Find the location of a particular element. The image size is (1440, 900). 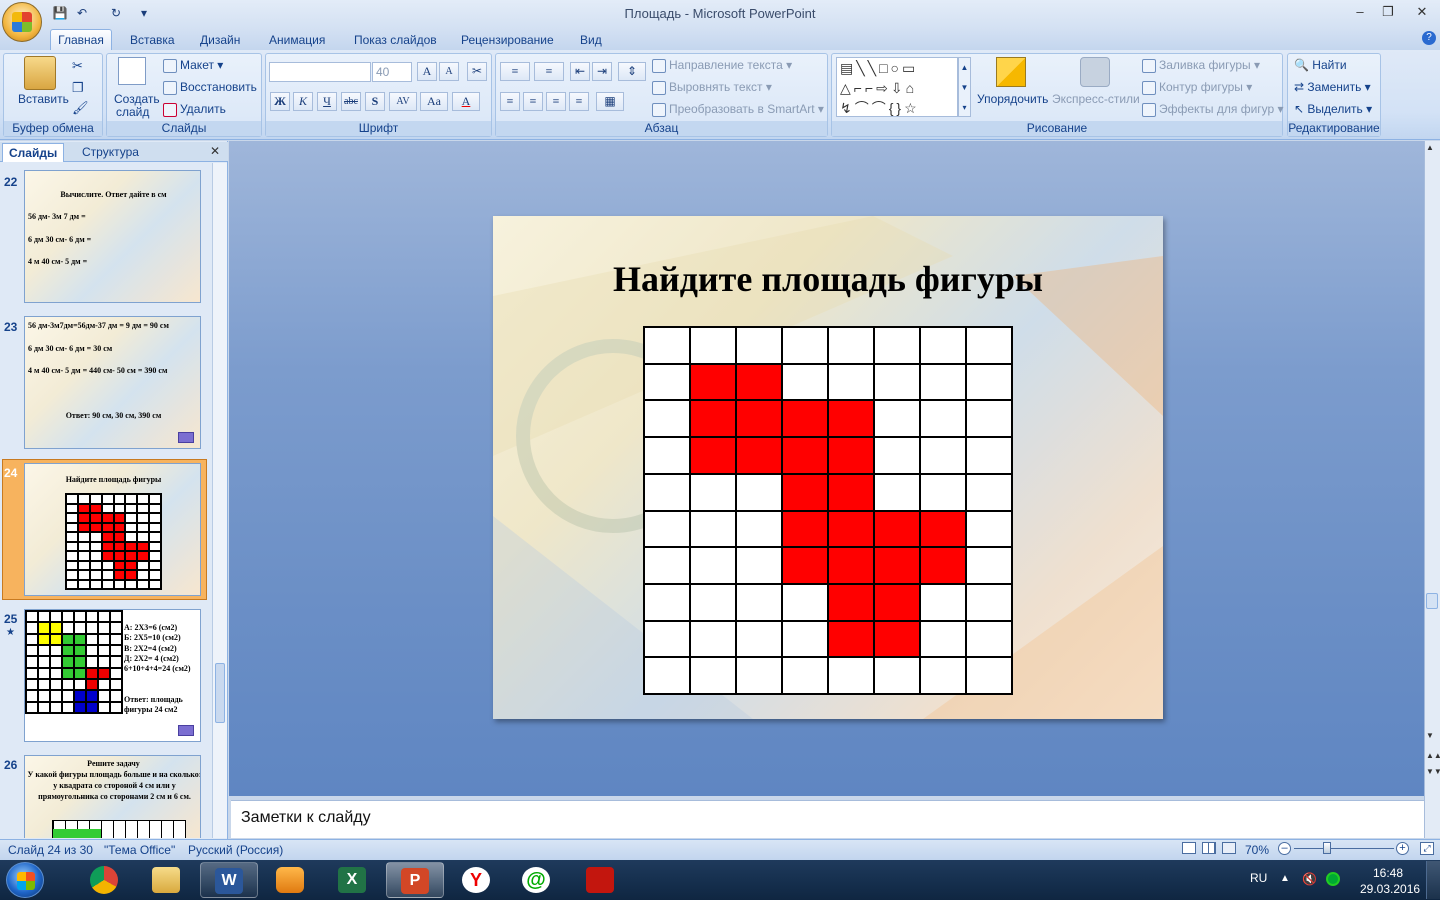

new-slide-button: Создать is located at coordinates (137, 99).